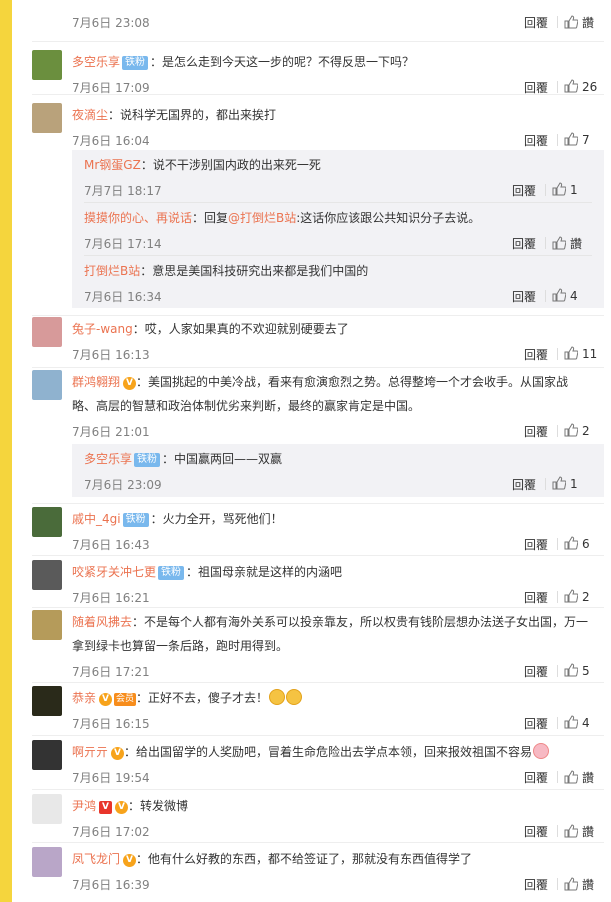 The height and width of the screenshot is (902, 611). I want to click on username: Mr钢蛋GZ, so click(112, 165).